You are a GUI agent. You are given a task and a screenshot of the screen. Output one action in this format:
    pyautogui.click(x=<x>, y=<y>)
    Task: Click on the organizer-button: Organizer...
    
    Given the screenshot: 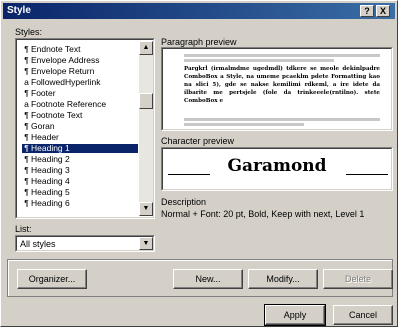 What is the action you would take?
    pyautogui.click(x=52, y=279)
    